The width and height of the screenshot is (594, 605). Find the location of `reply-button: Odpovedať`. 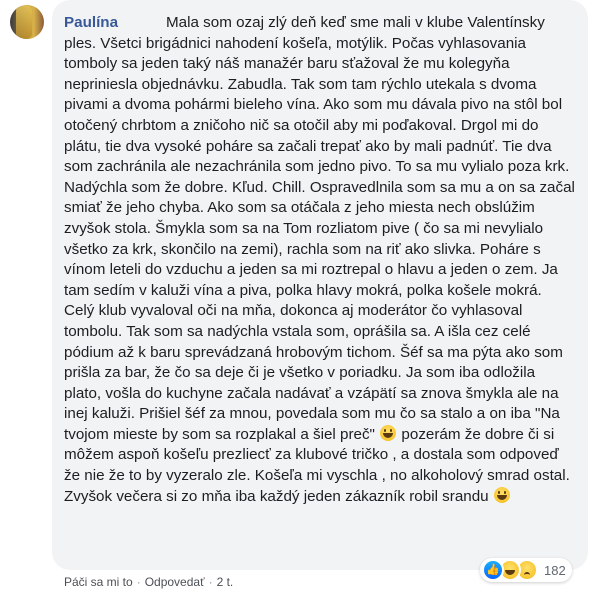

reply-button: Odpovedať is located at coordinates (175, 582).